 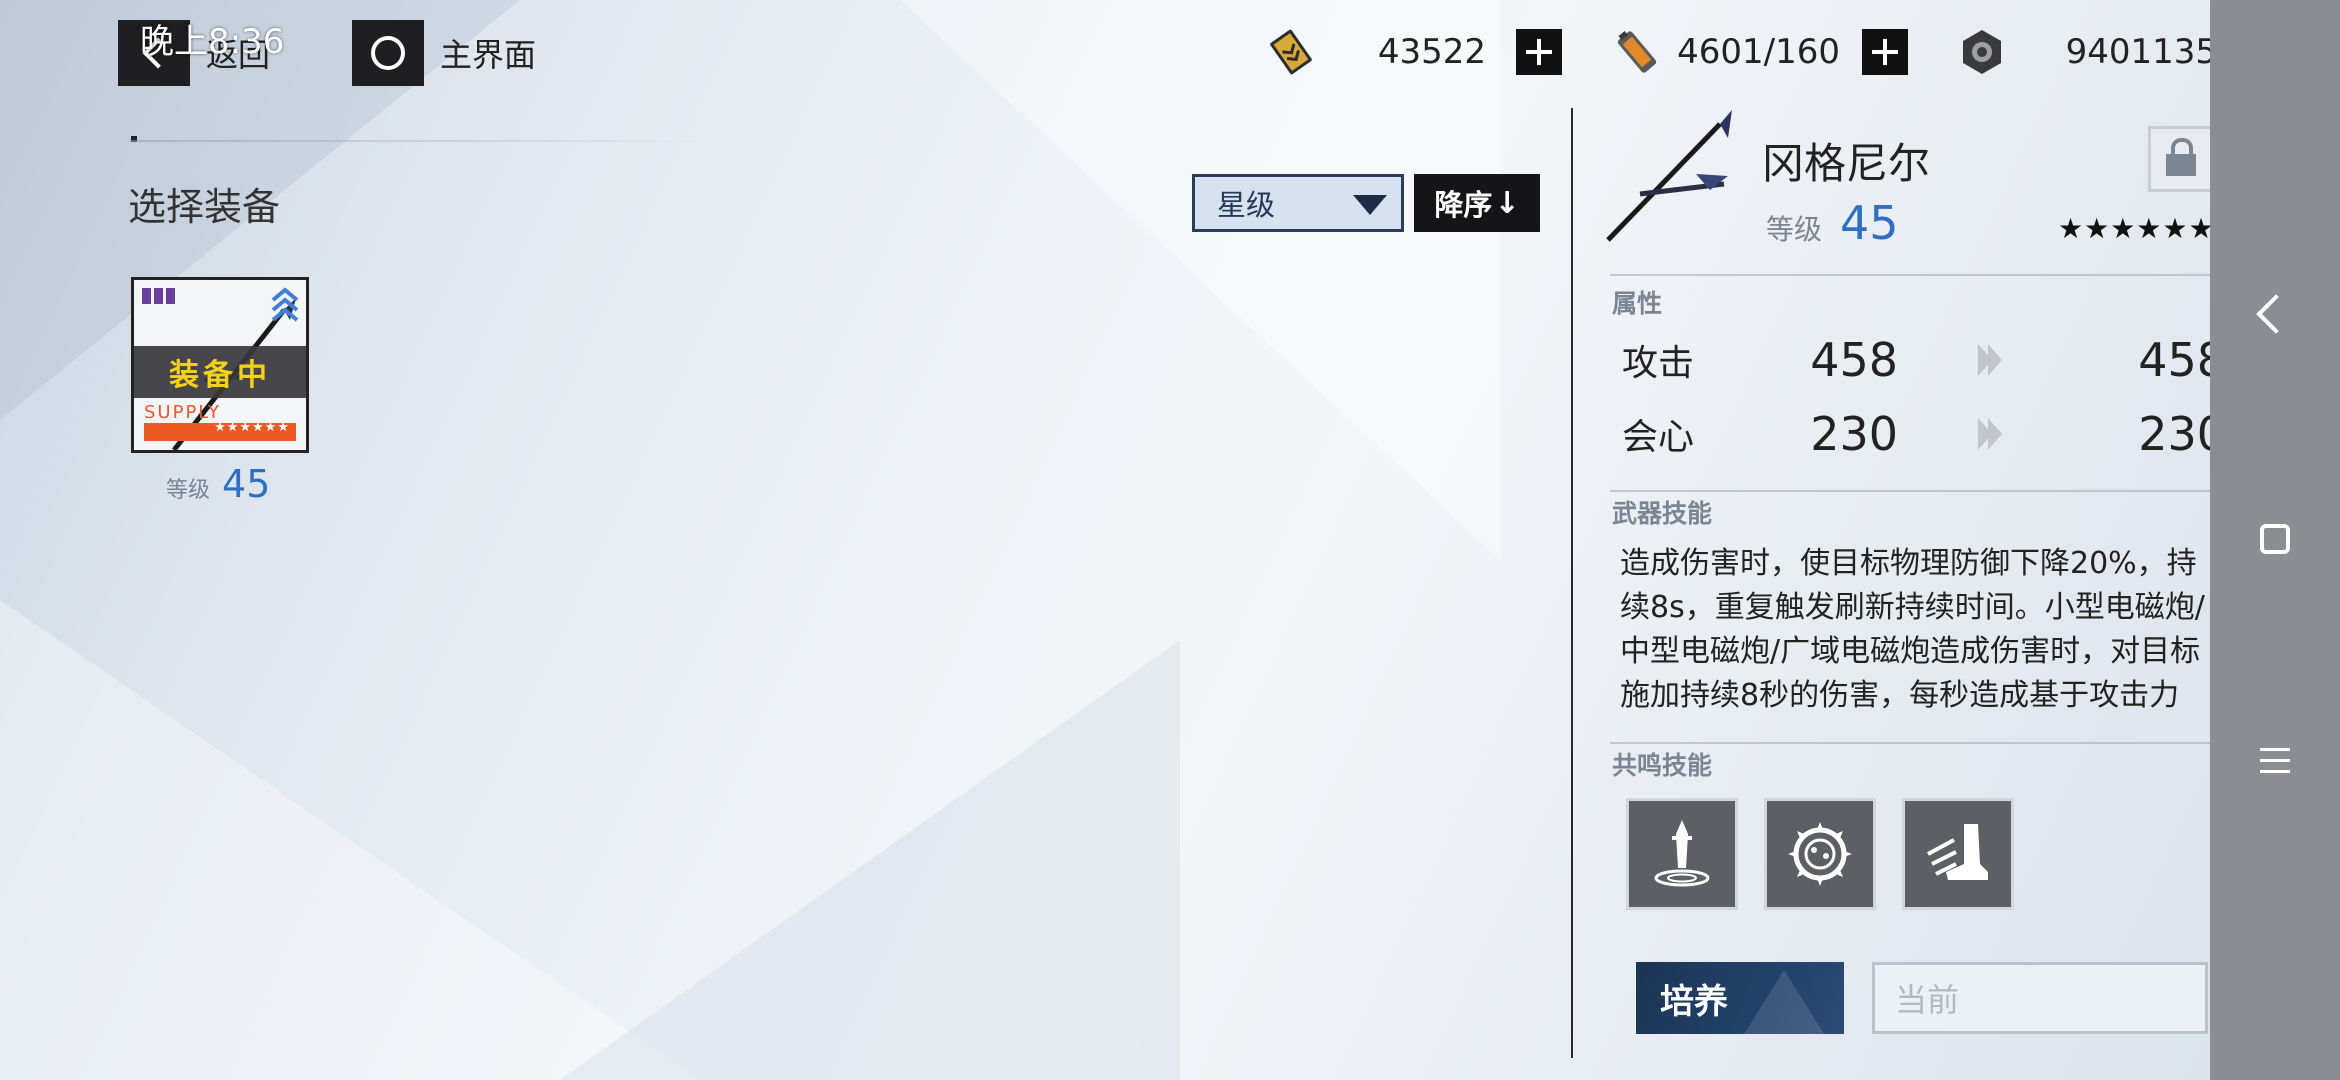 I want to click on resource-energy: 4601/160, so click(x=1759, y=52).